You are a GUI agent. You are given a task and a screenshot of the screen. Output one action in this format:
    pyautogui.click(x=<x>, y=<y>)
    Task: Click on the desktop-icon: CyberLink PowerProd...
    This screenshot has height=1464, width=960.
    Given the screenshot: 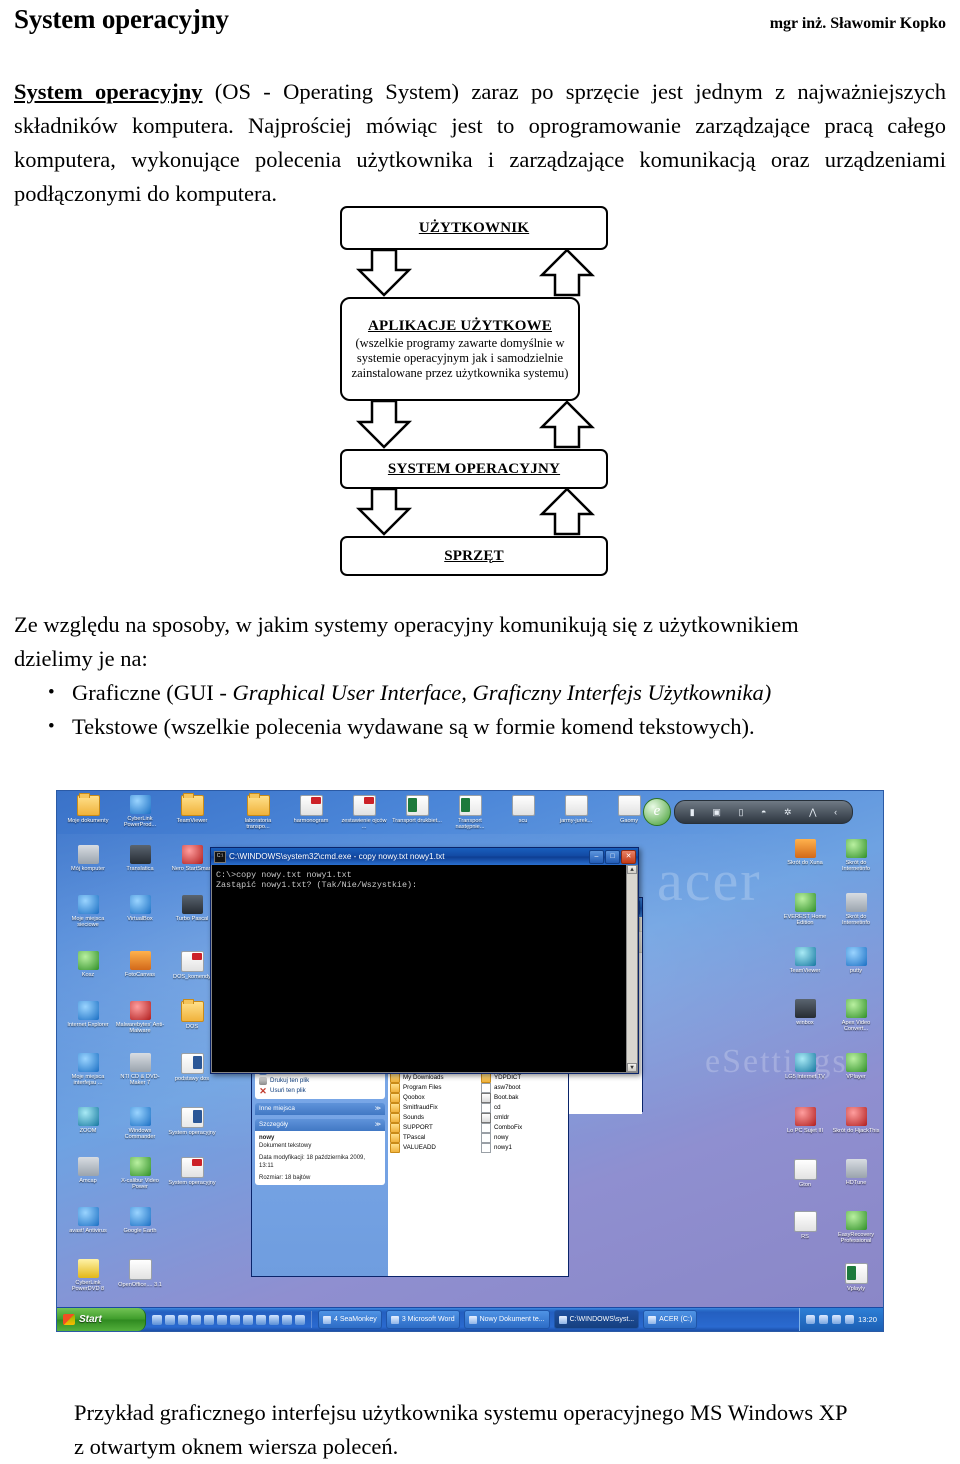 What is the action you would take?
    pyautogui.click(x=140, y=812)
    